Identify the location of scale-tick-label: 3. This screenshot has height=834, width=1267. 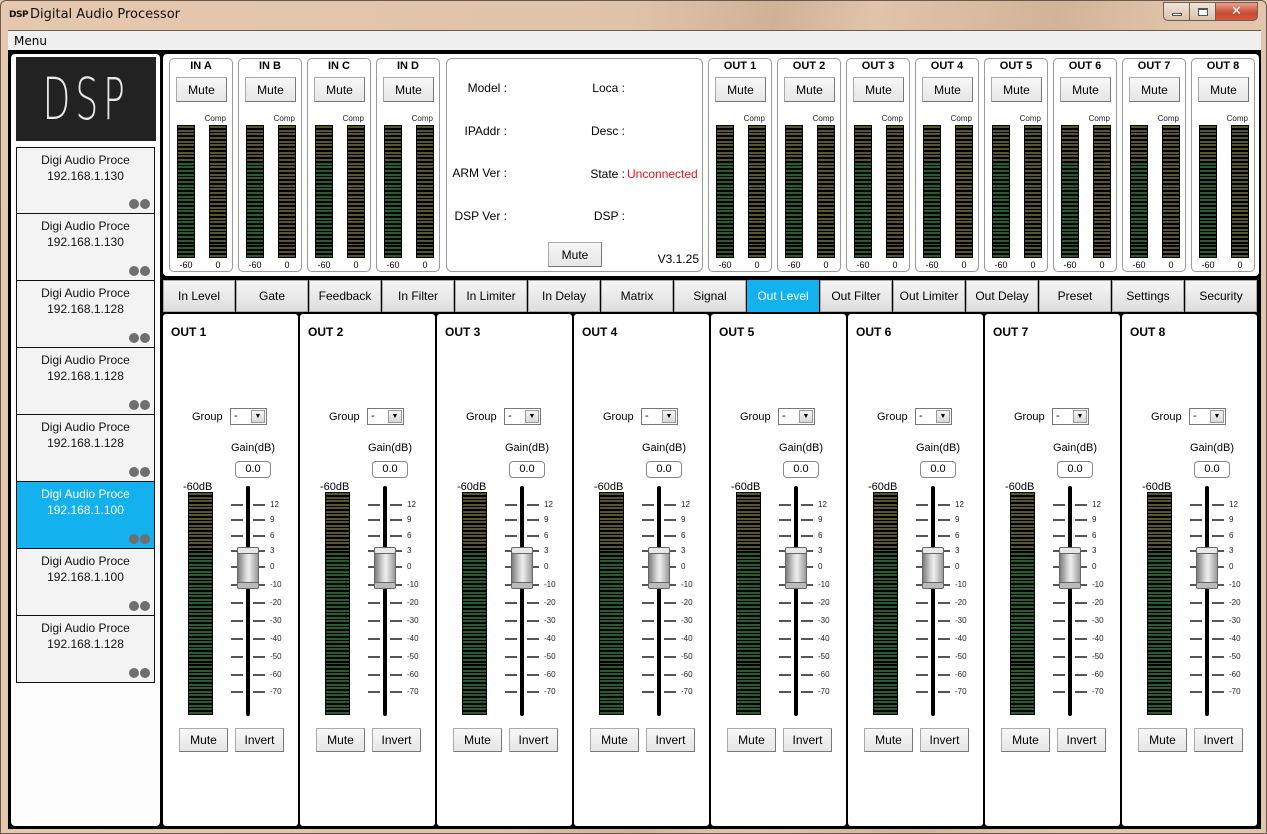
(546, 550).